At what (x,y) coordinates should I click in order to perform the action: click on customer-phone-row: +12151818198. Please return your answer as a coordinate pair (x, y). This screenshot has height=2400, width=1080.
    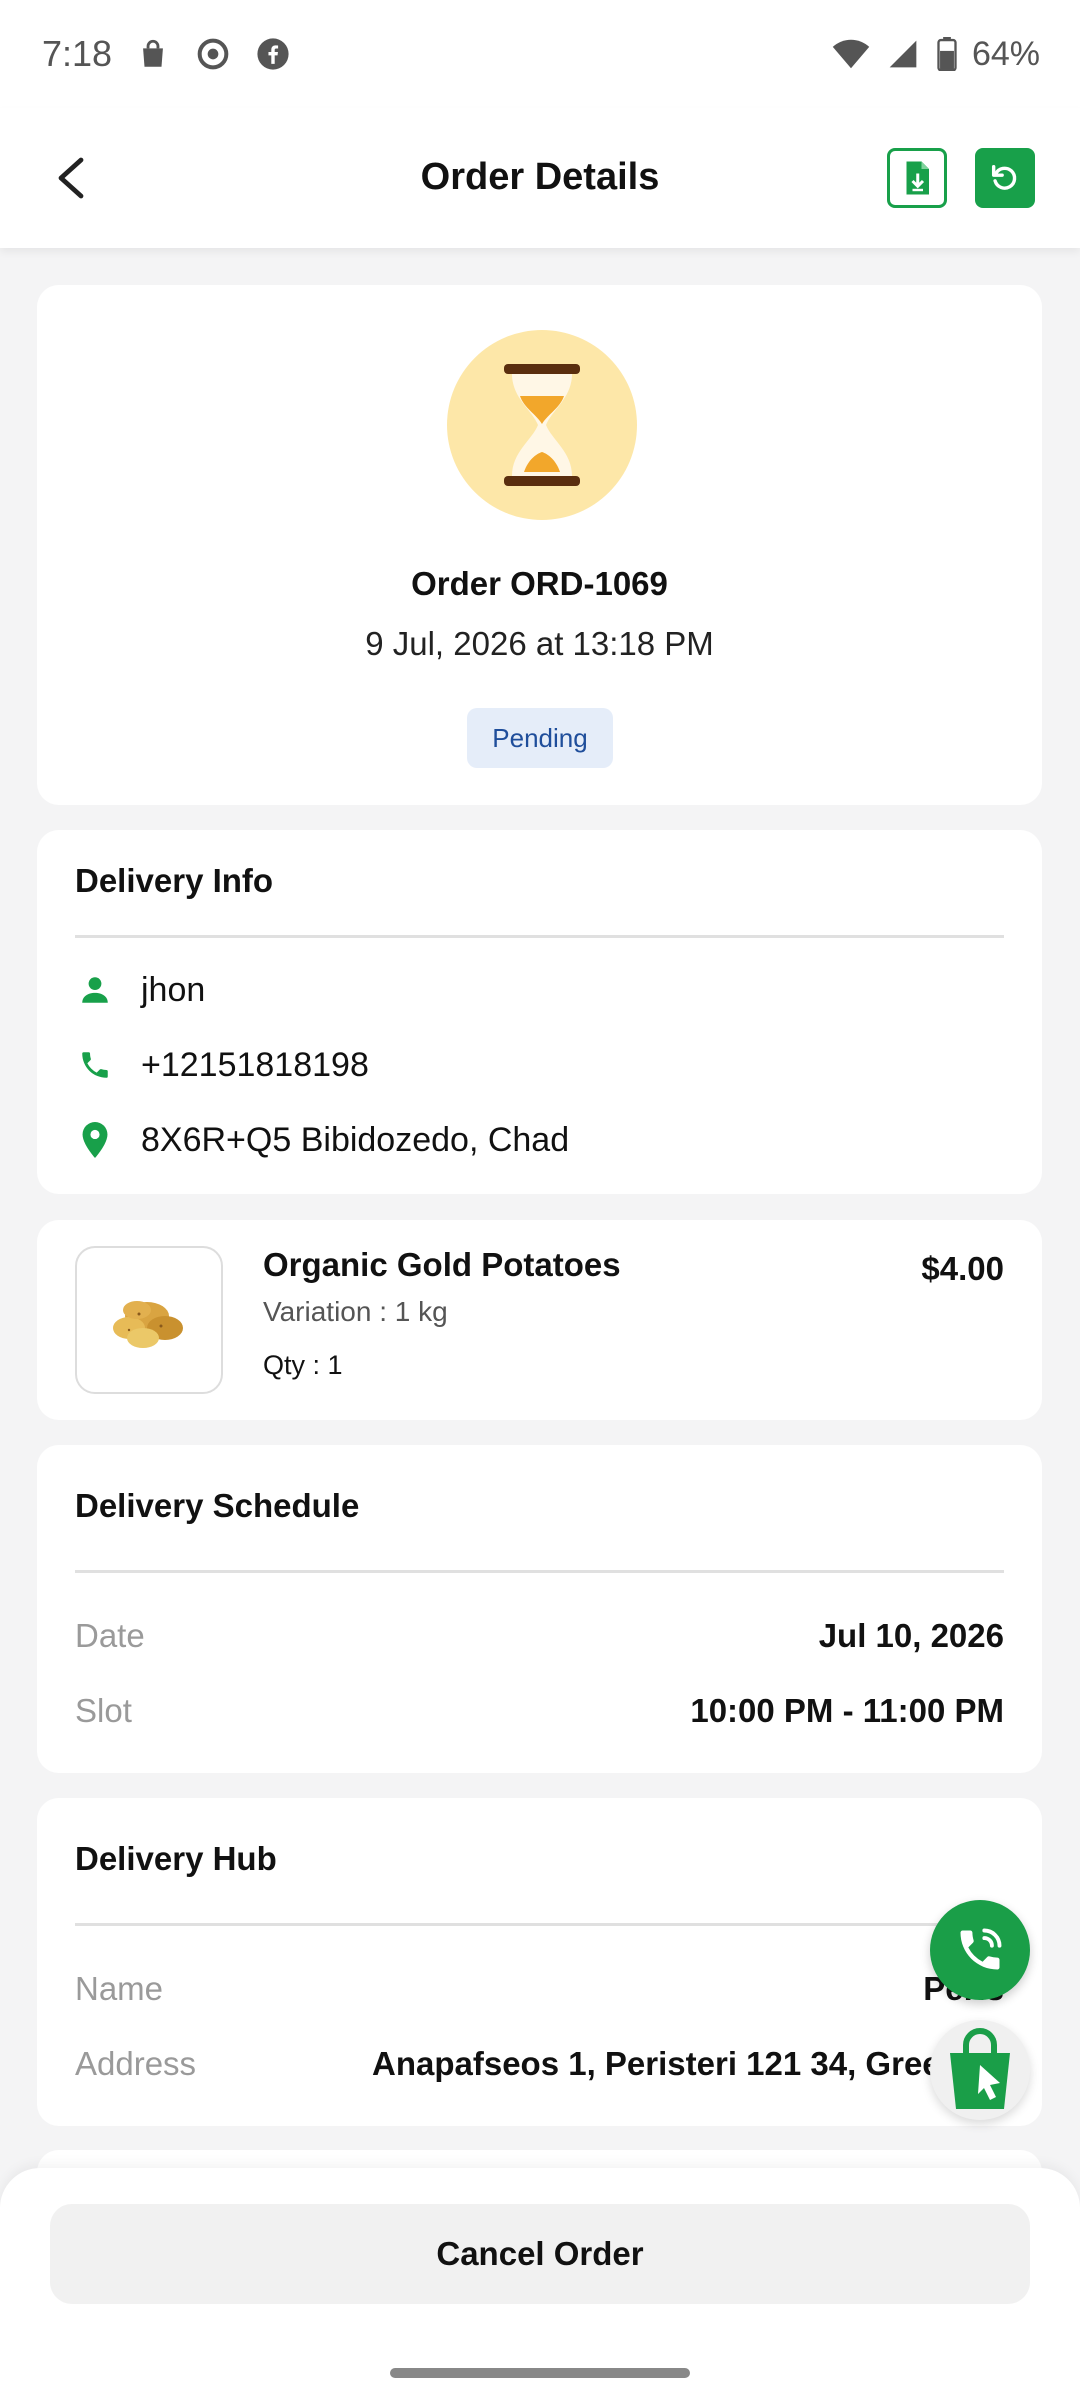
    Looking at the image, I should click on (222, 1065).